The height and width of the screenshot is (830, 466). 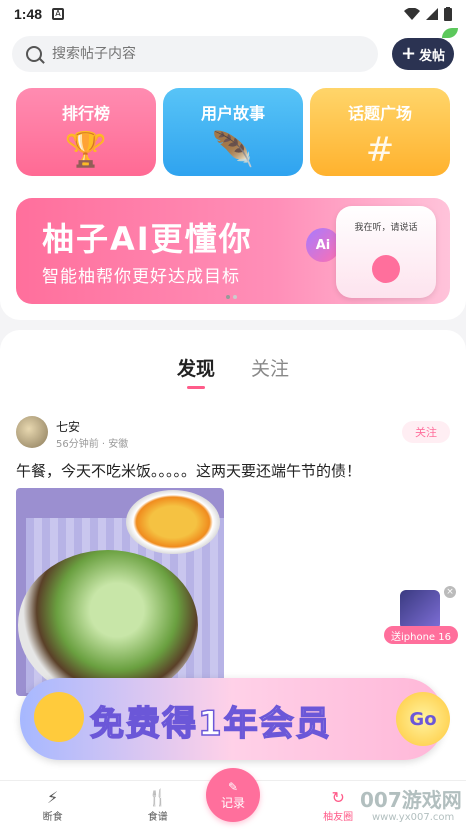 I want to click on nav-label: 断食, so click(x=52, y=817).